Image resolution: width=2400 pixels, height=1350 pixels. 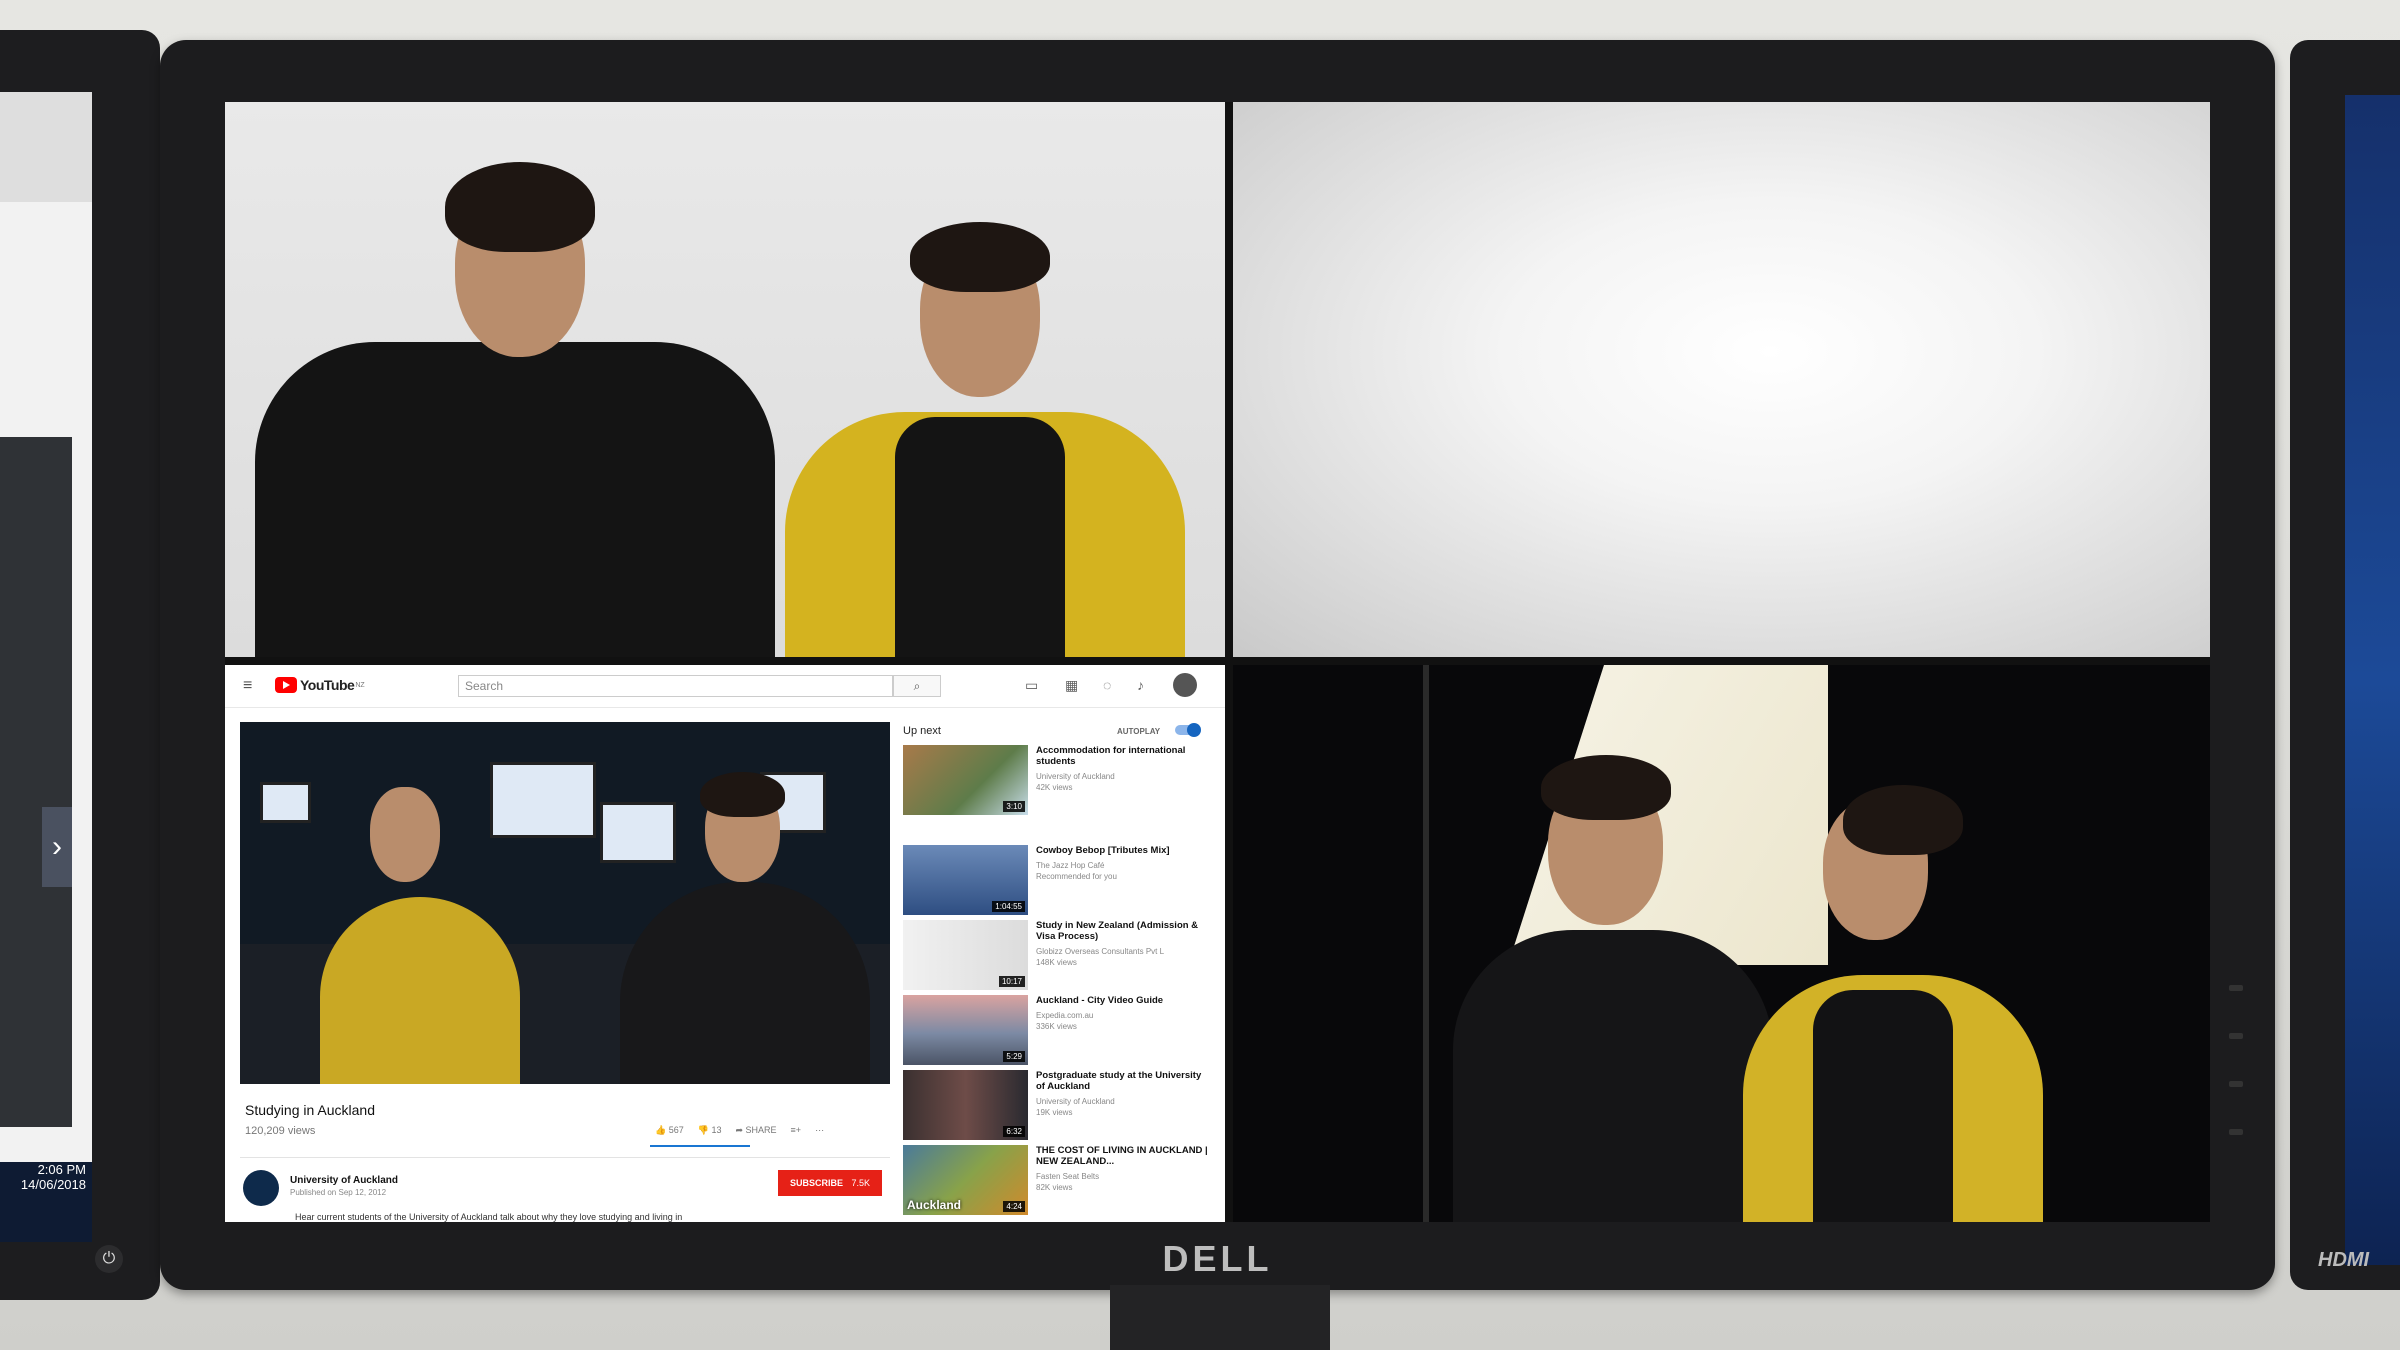 I want to click on divider, so click(x=565, y=1157).